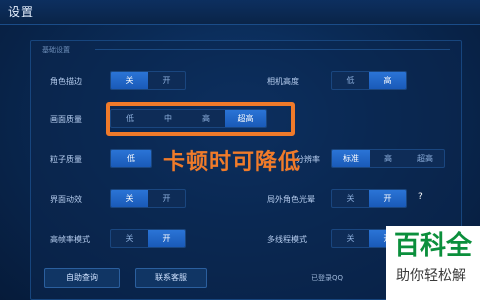 Image resolution: width=480 pixels, height=300 pixels. I want to click on particle-quality-selector: 低, so click(131, 158).